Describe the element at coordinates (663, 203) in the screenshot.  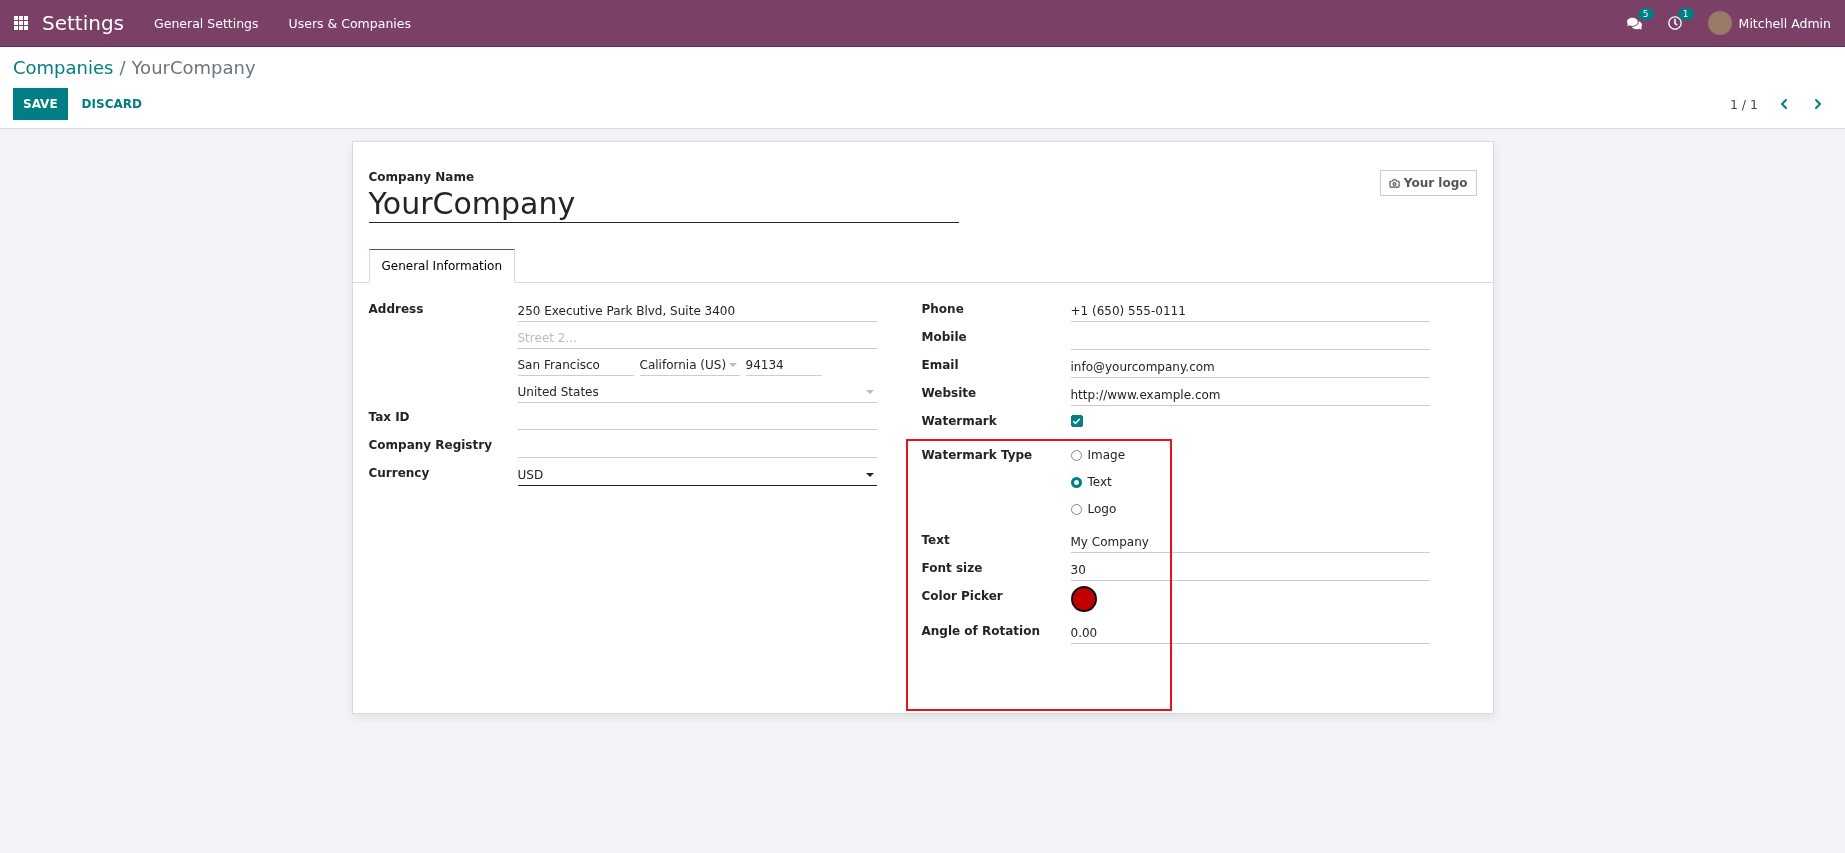
I see `company-name-field: YourCompany` at that location.